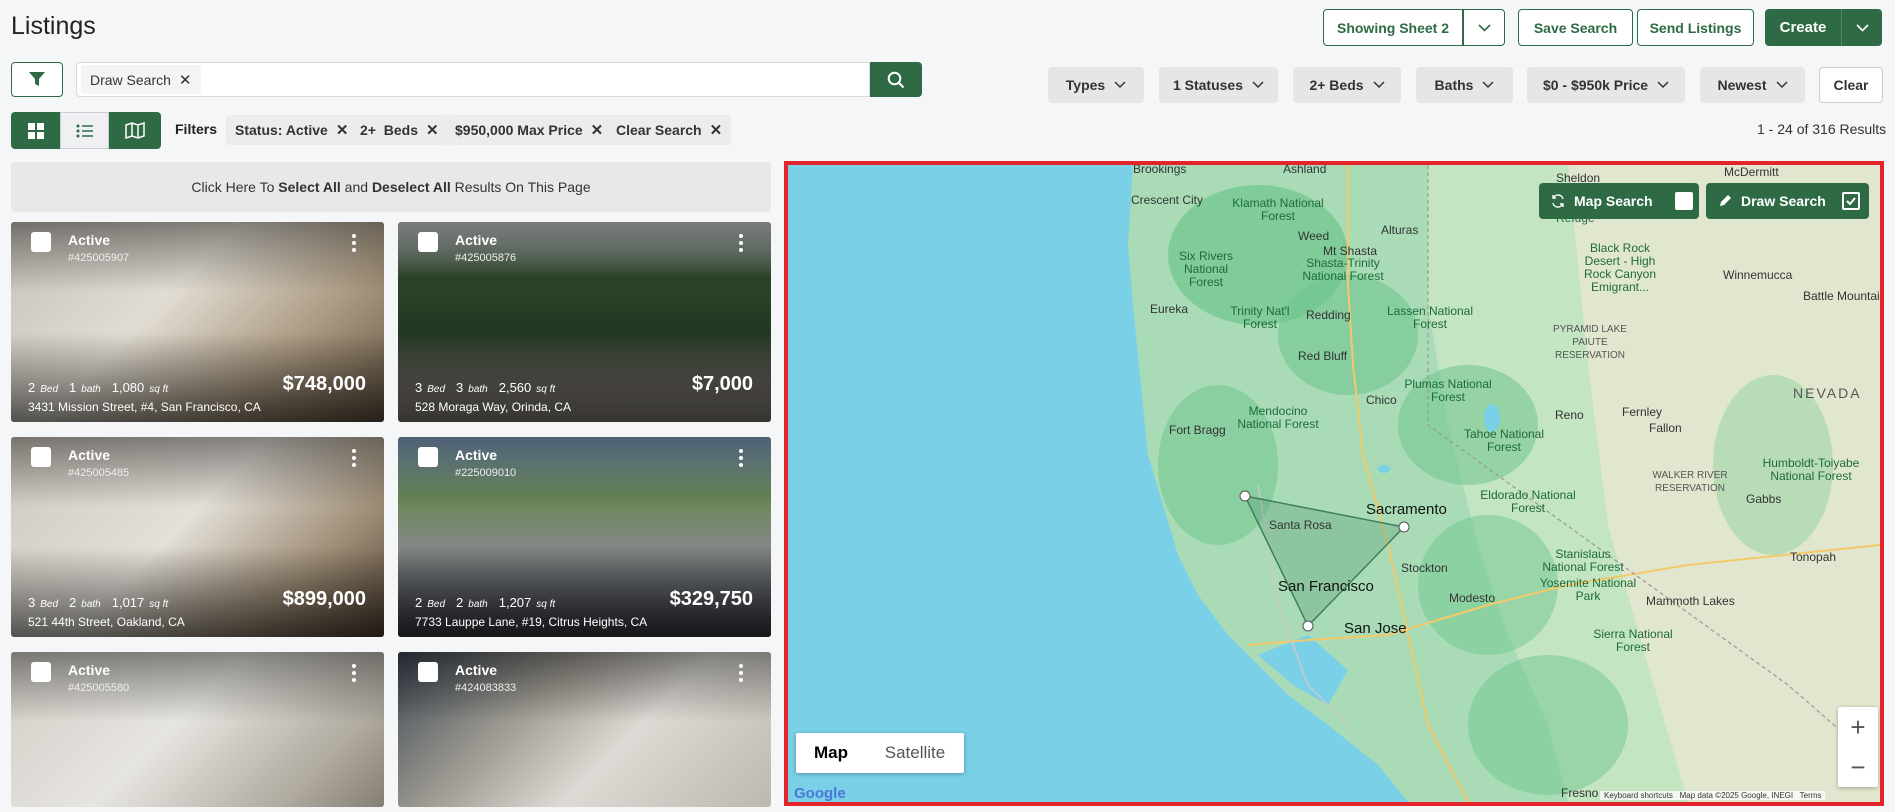 Image resolution: width=1895 pixels, height=812 pixels. Describe the element at coordinates (460, 387) in the screenshot. I see `baths-value: 3` at that location.